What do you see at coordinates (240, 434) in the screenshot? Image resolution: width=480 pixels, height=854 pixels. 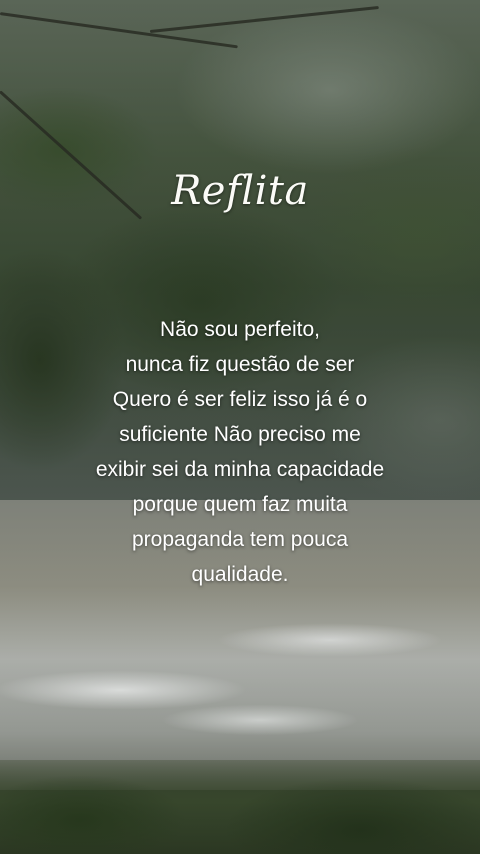 I see `quote-line: suficiente Não preciso me` at bounding box center [240, 434].